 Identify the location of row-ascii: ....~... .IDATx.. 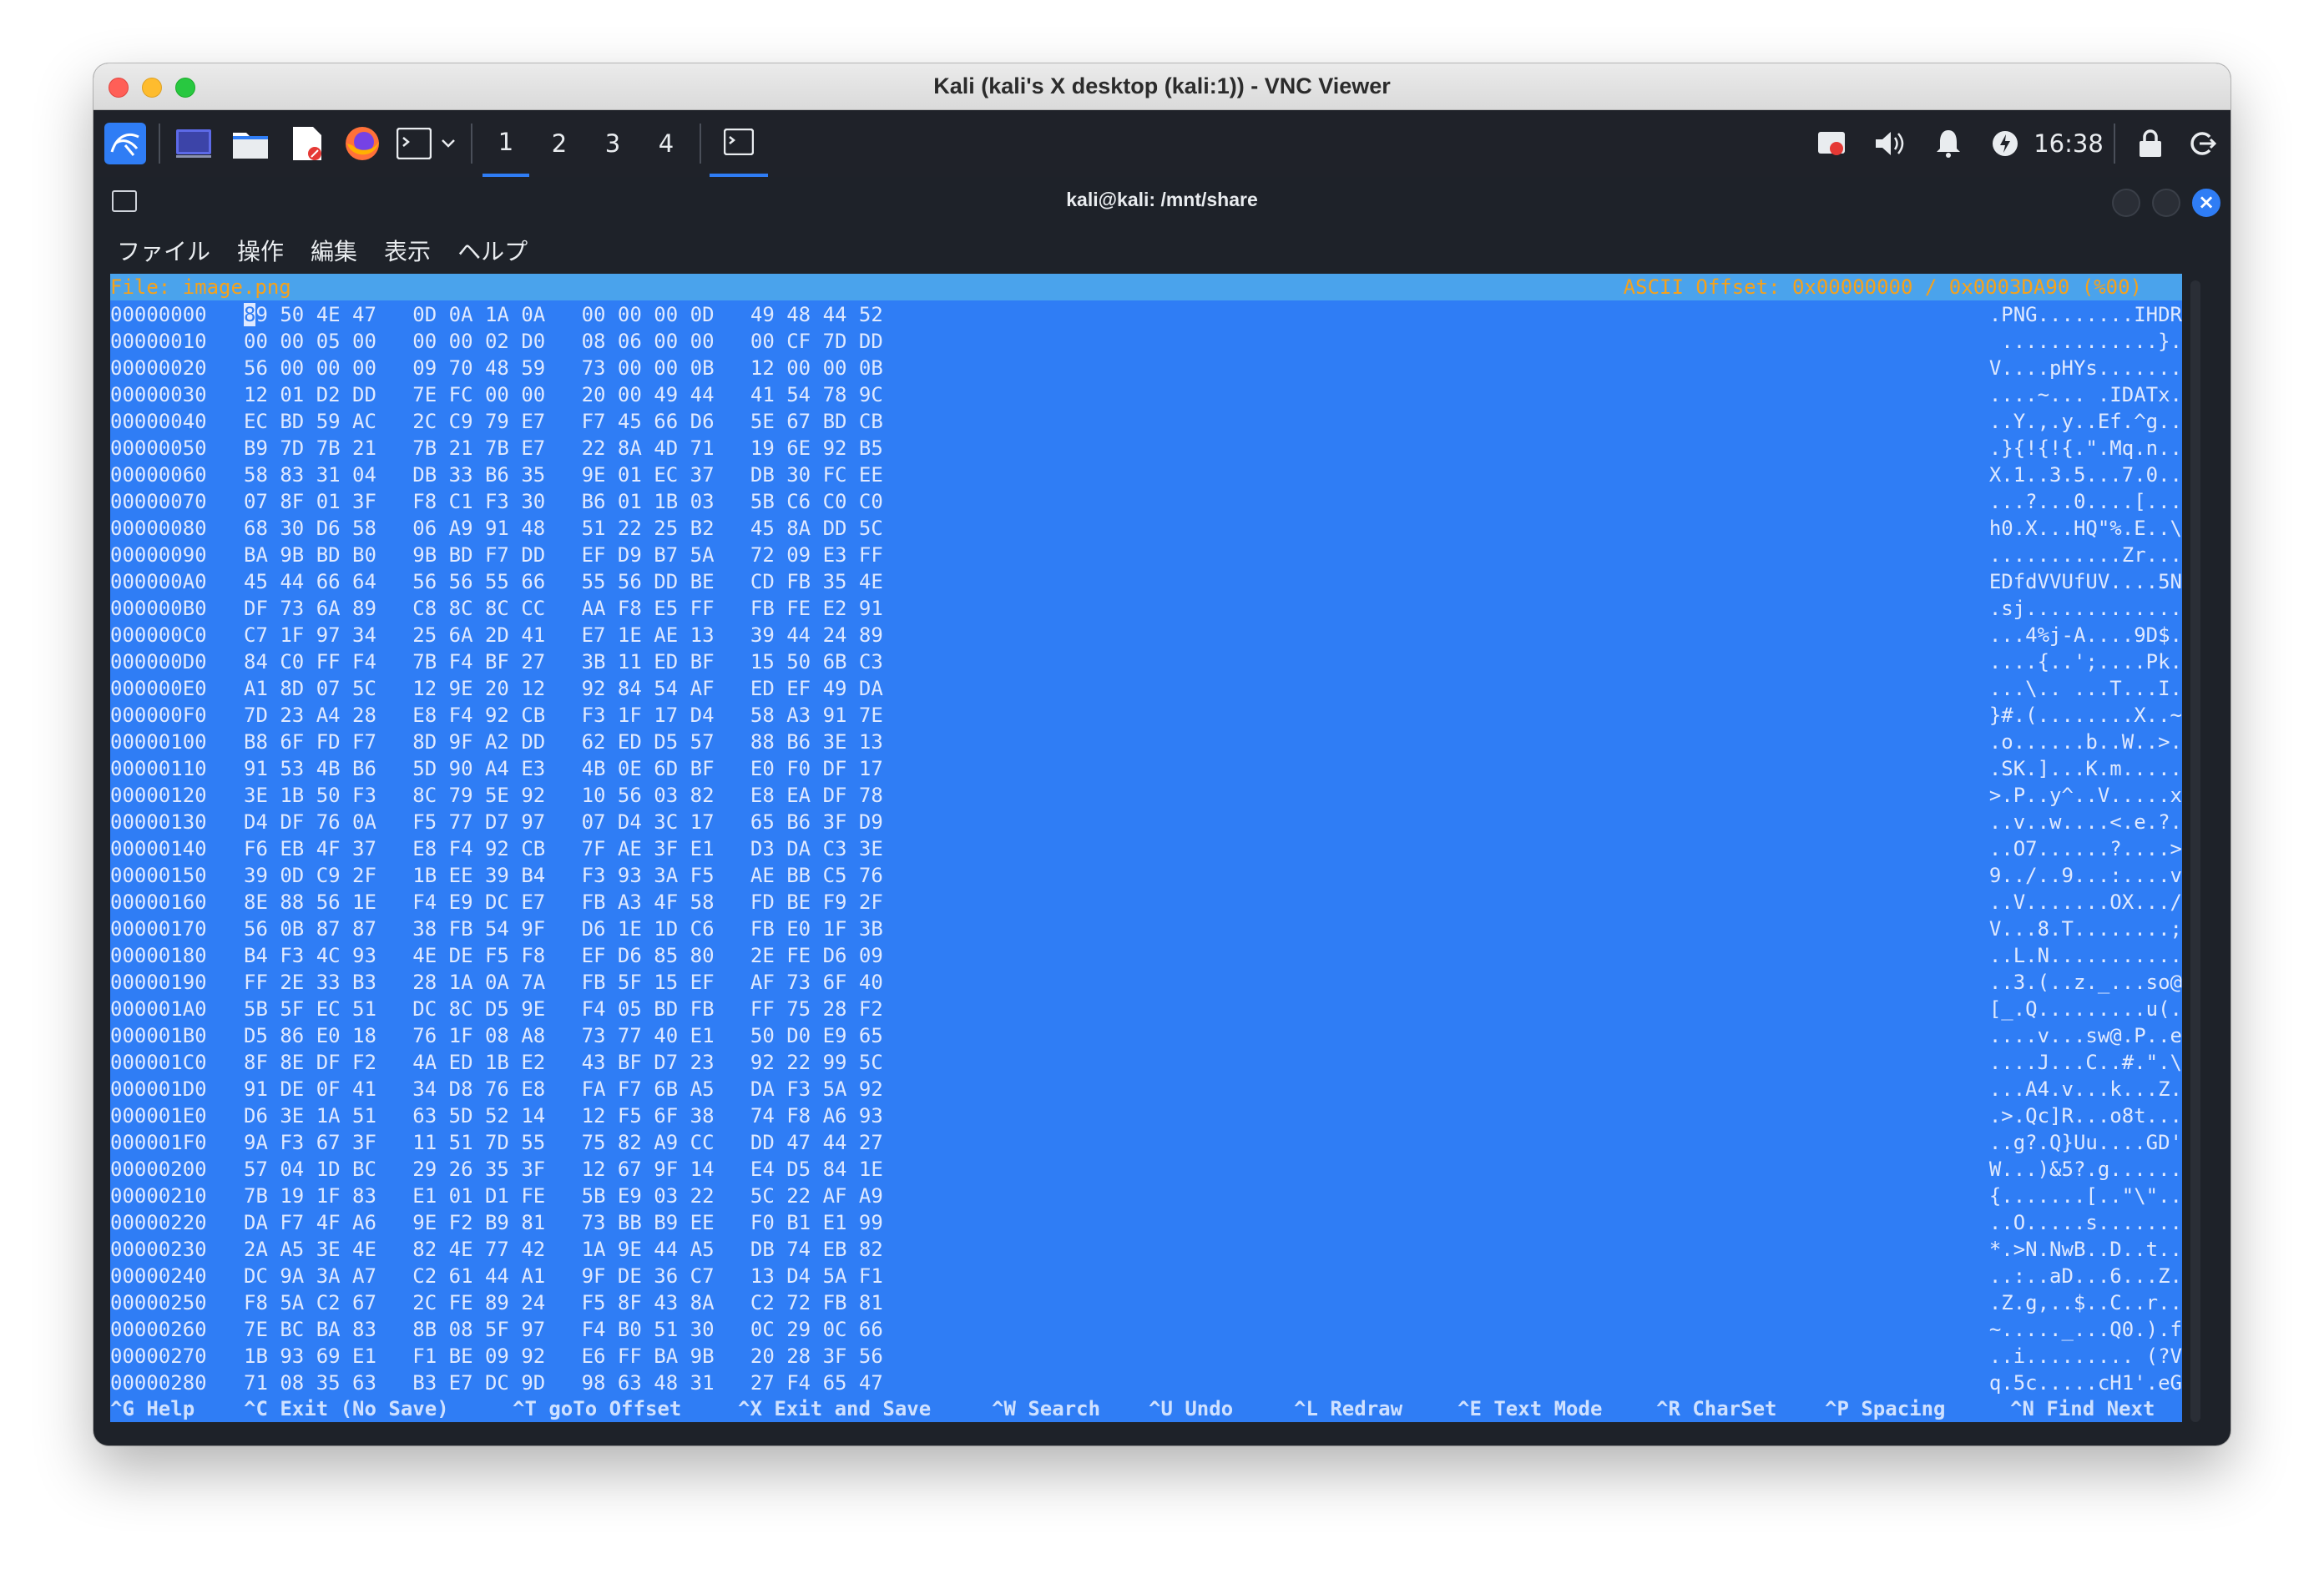
(2085, 394).